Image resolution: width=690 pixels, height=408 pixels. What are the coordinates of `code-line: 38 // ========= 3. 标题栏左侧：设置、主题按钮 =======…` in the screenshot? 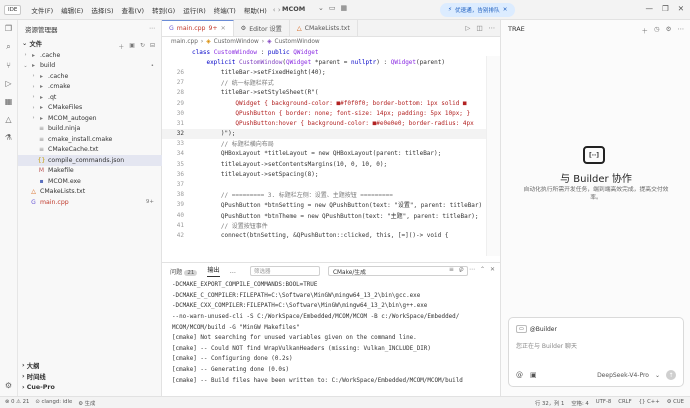 It's located at (331, 195).